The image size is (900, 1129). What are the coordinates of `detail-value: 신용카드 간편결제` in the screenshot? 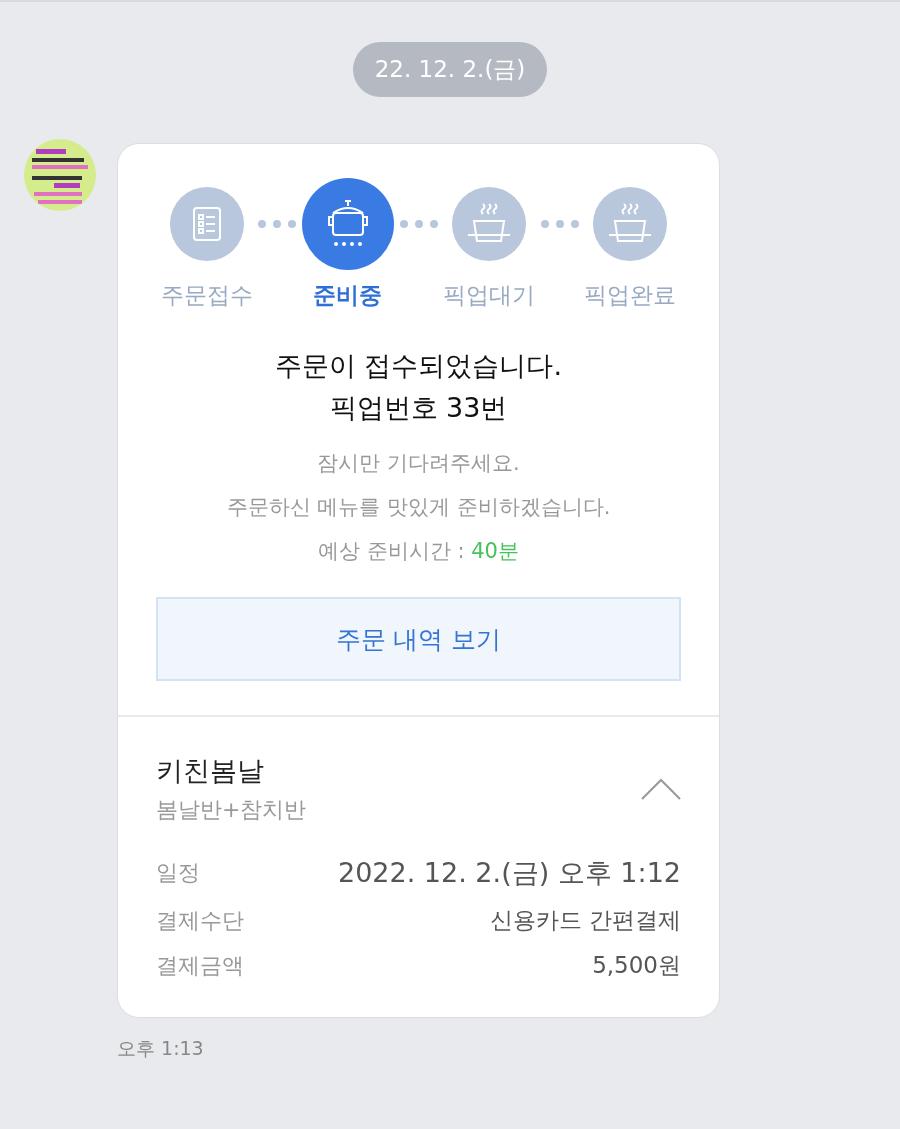 It's located at (585, 920).